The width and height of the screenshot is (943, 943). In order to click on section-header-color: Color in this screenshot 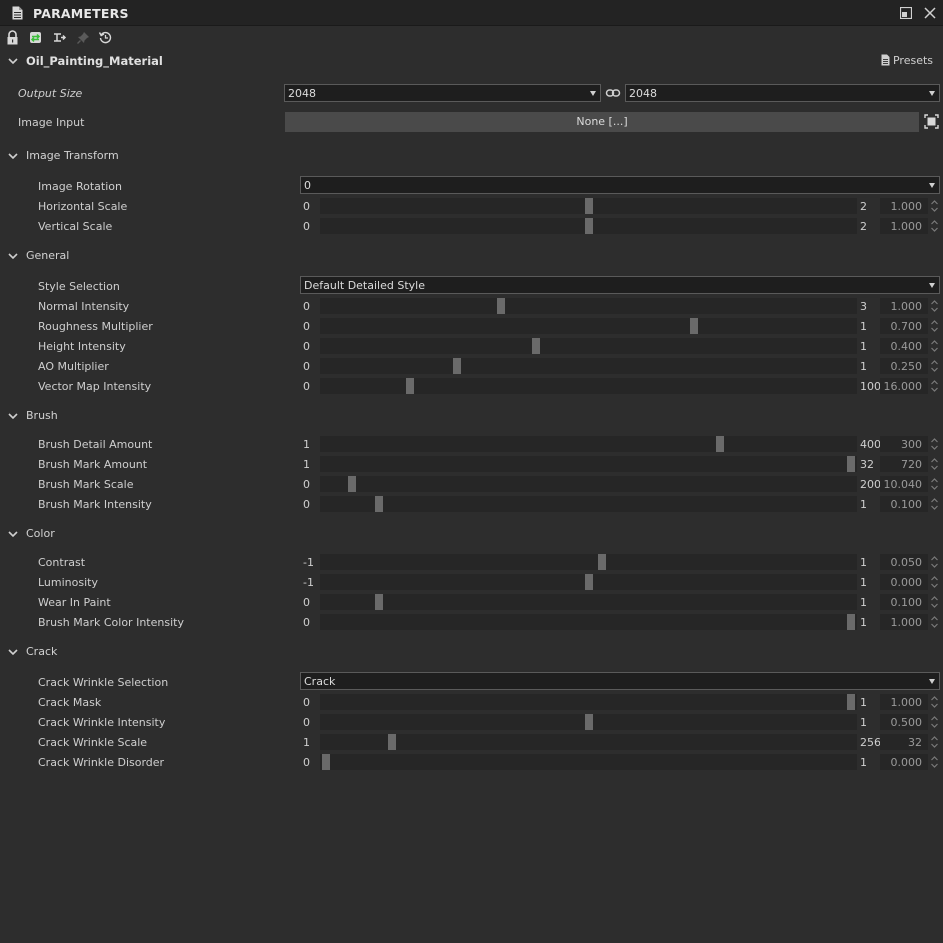, I will do `click(471, 534)`.